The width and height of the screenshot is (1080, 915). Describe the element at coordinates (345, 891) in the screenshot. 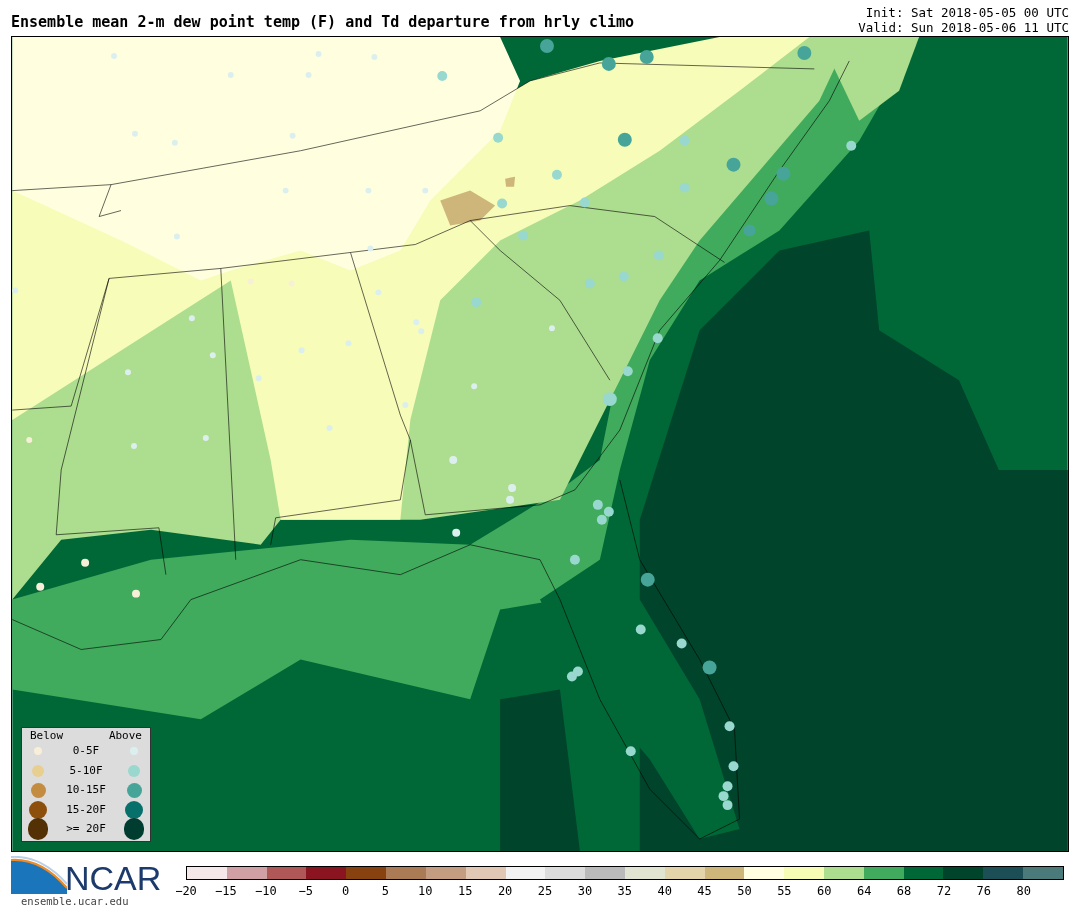

I see `colorbar-tick-label: 0` at that location.